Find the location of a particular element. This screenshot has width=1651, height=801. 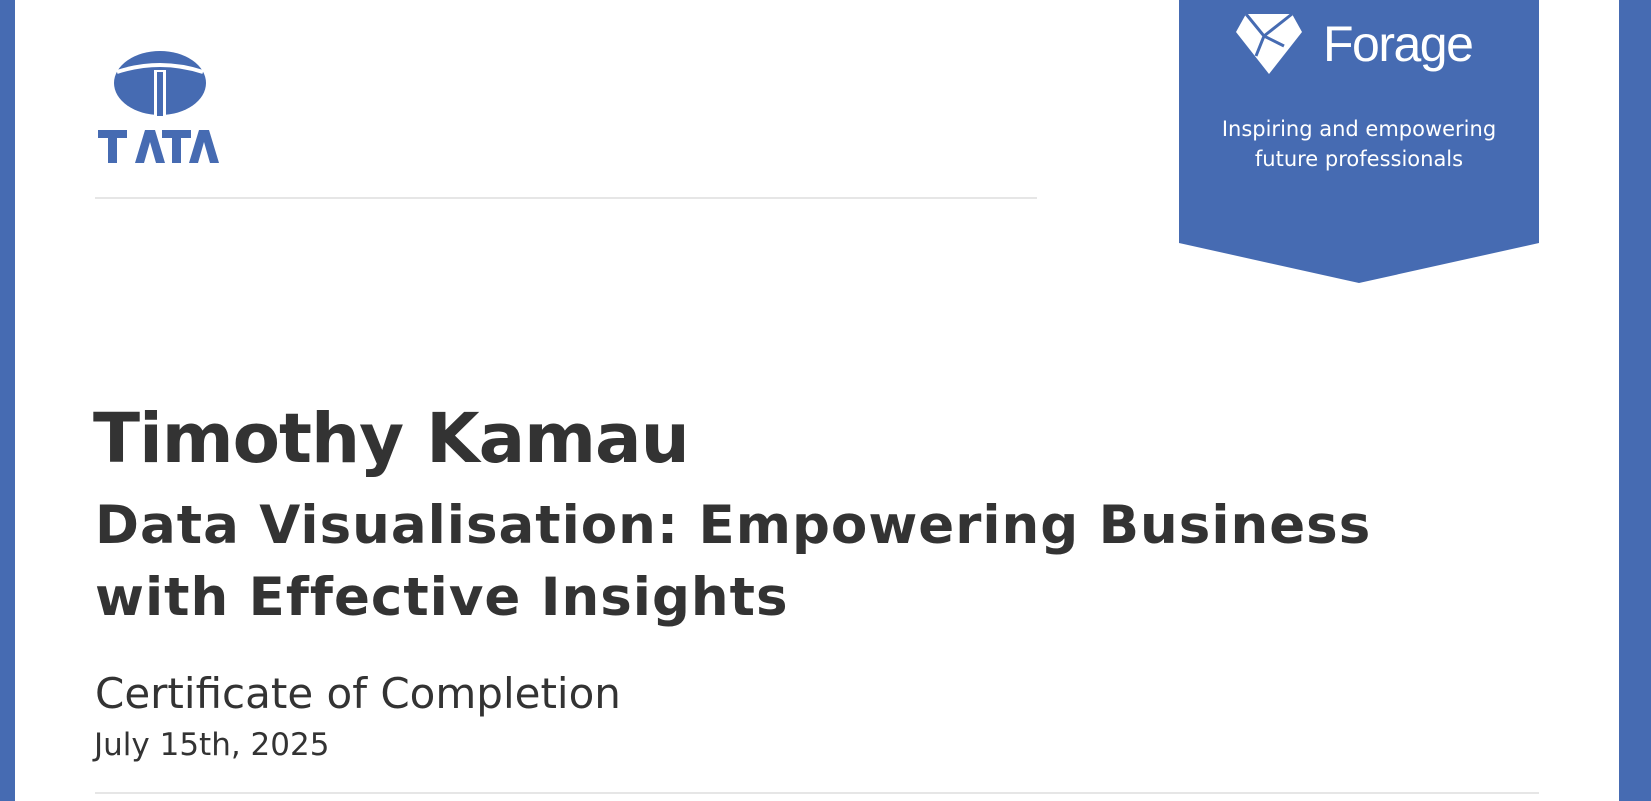

tagline-line-1: Inspiring and empowering is located at coordinates (1359, 129).